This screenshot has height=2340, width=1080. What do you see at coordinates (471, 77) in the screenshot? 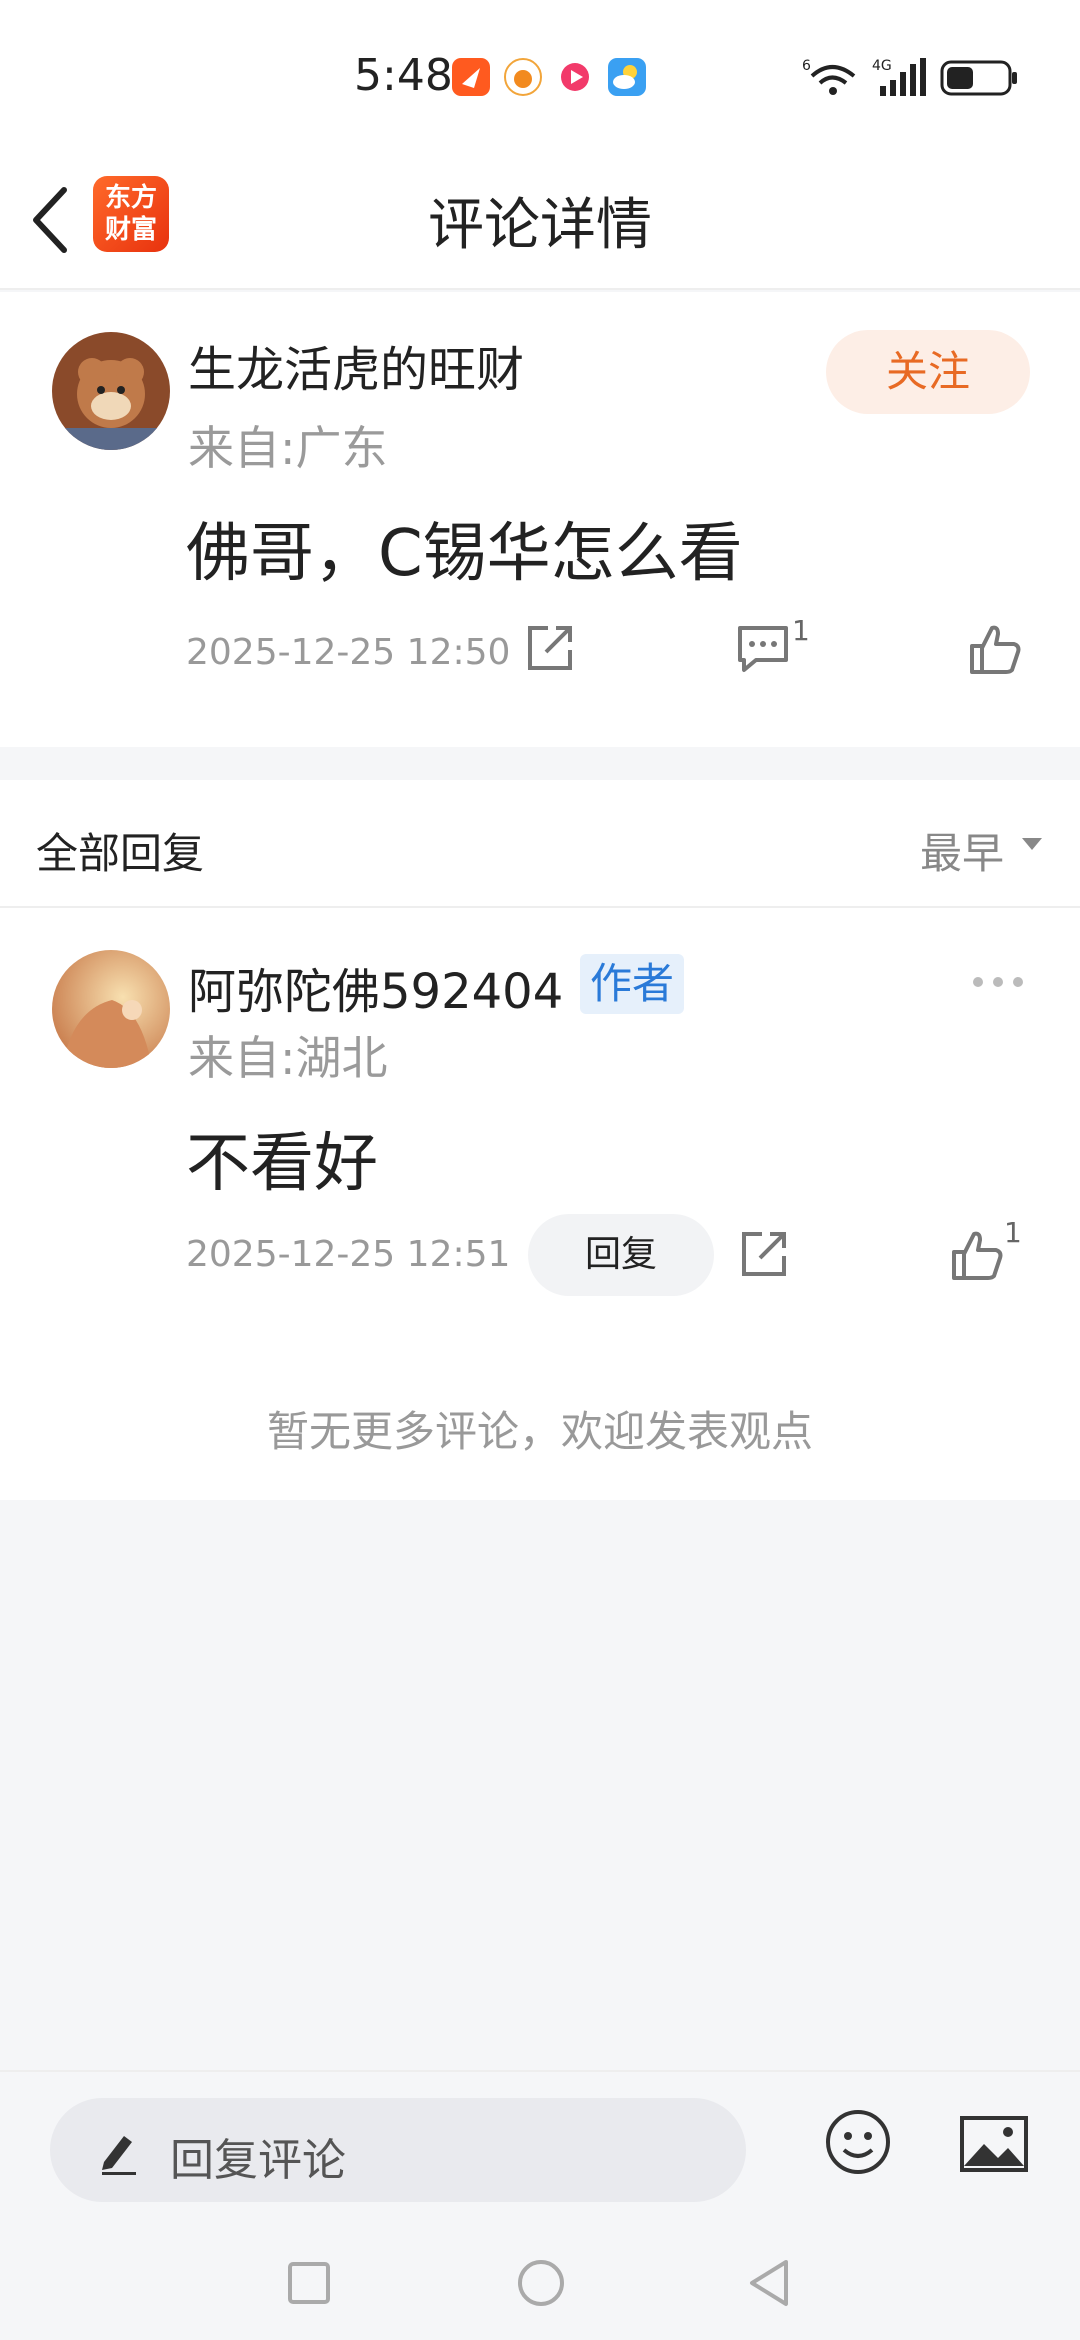
I see `messaging-app-icon` at bounding box center [471, 77].